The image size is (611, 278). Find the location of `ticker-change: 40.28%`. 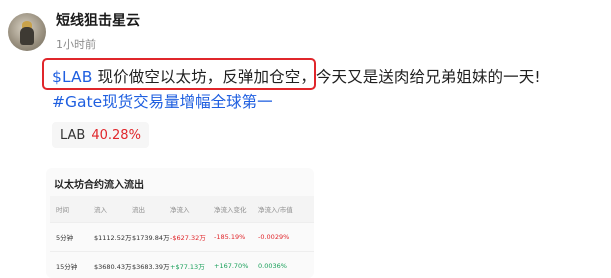

ticker-change: 40.28% is located at coordinates (116, 135).